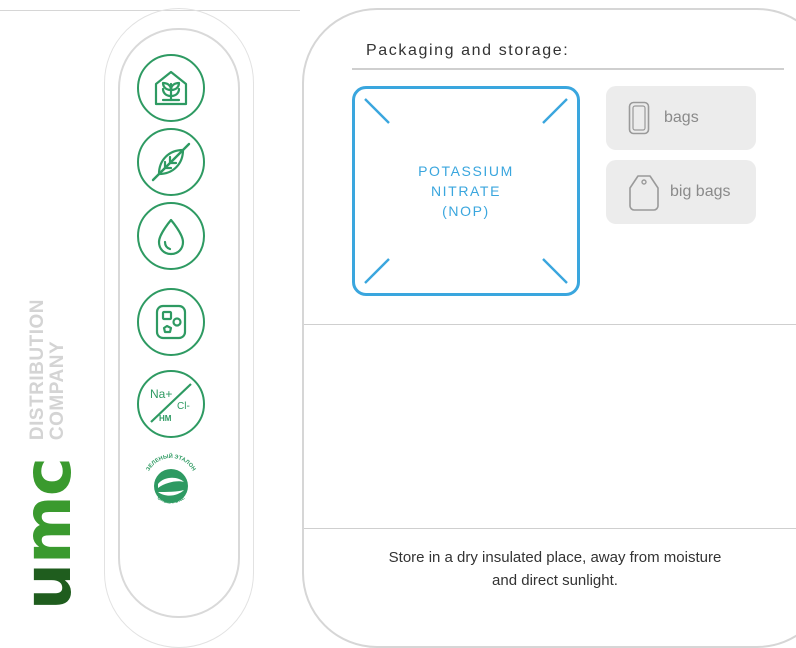  Describe the element at coordinates (171, 322) in the screenshot. I see `granules-icon` at that location.